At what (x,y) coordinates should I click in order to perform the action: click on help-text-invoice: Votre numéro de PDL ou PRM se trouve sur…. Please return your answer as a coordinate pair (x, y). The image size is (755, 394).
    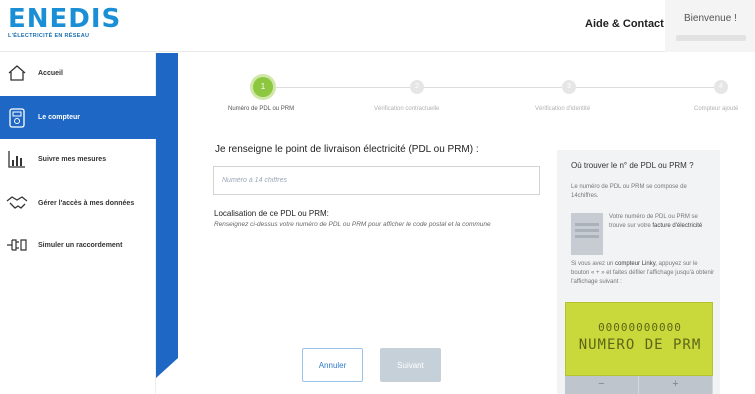
    Looking at the image, I should click on (661, 222).